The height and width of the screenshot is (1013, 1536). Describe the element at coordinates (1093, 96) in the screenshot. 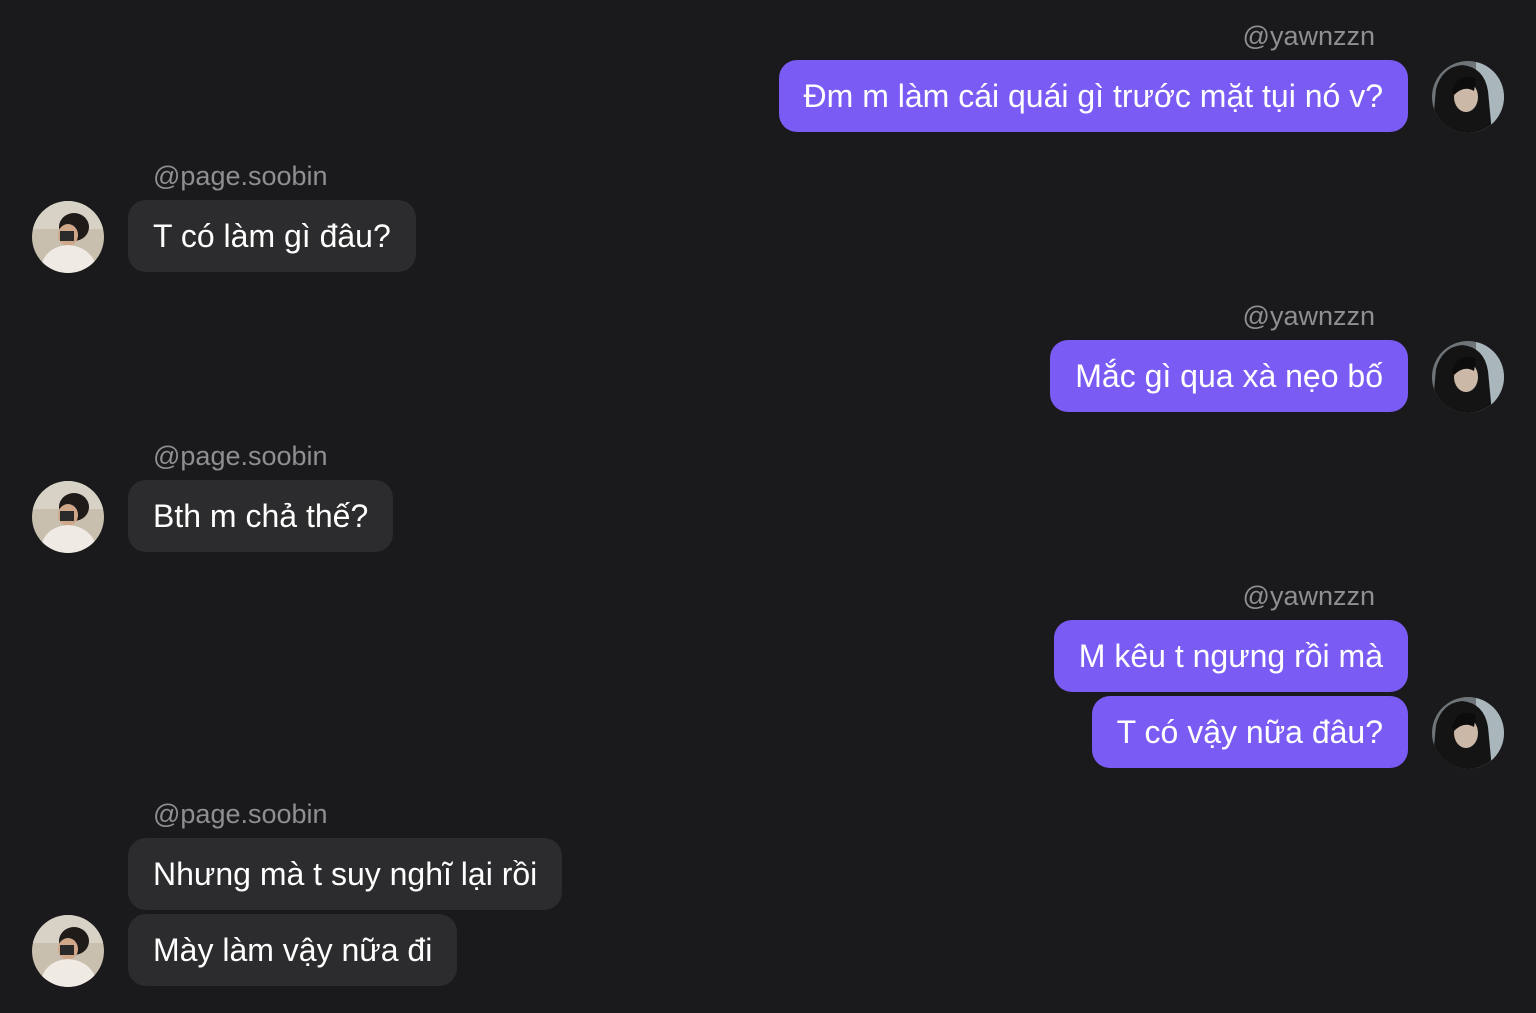

I see `message-bubble-sent: Đm m làm cái quái gì trước mặt tụi nó v?` at that location.